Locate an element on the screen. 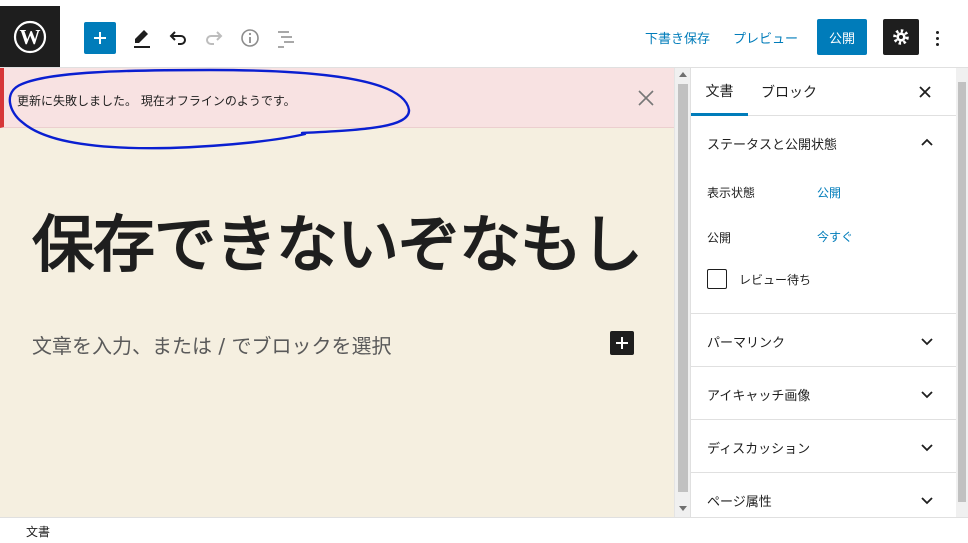 This screenshot has height=543, width=968. canvas-scrollbar is located at coordinates (682, 292).